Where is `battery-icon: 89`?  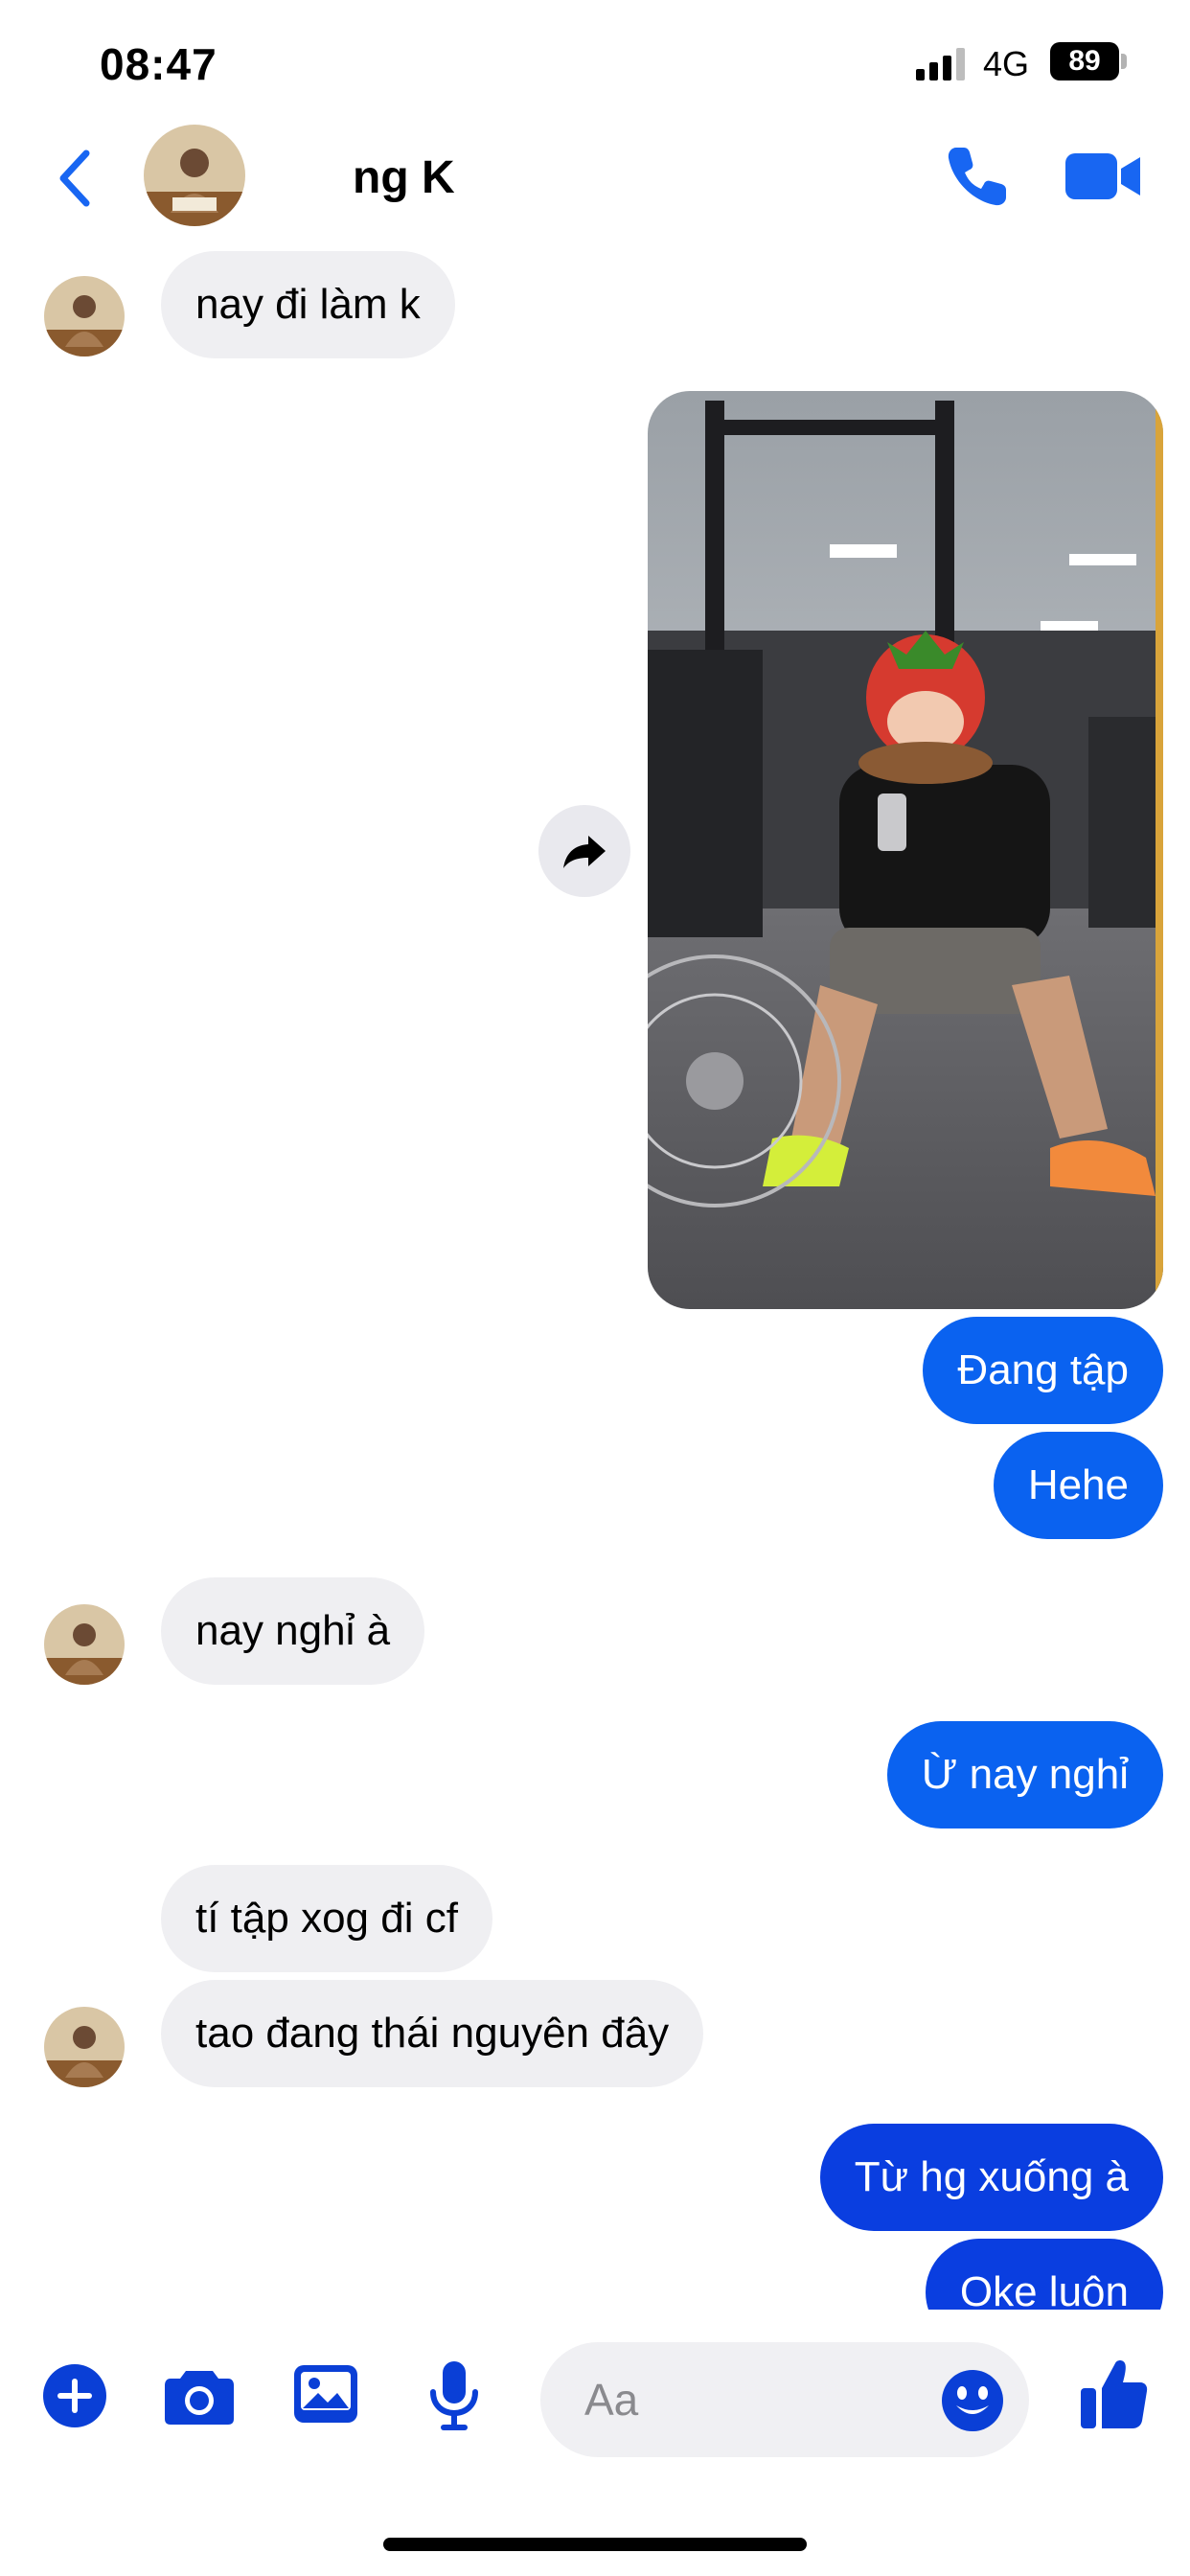 battery-icon: 89 is located at coordinates (1084, 61).